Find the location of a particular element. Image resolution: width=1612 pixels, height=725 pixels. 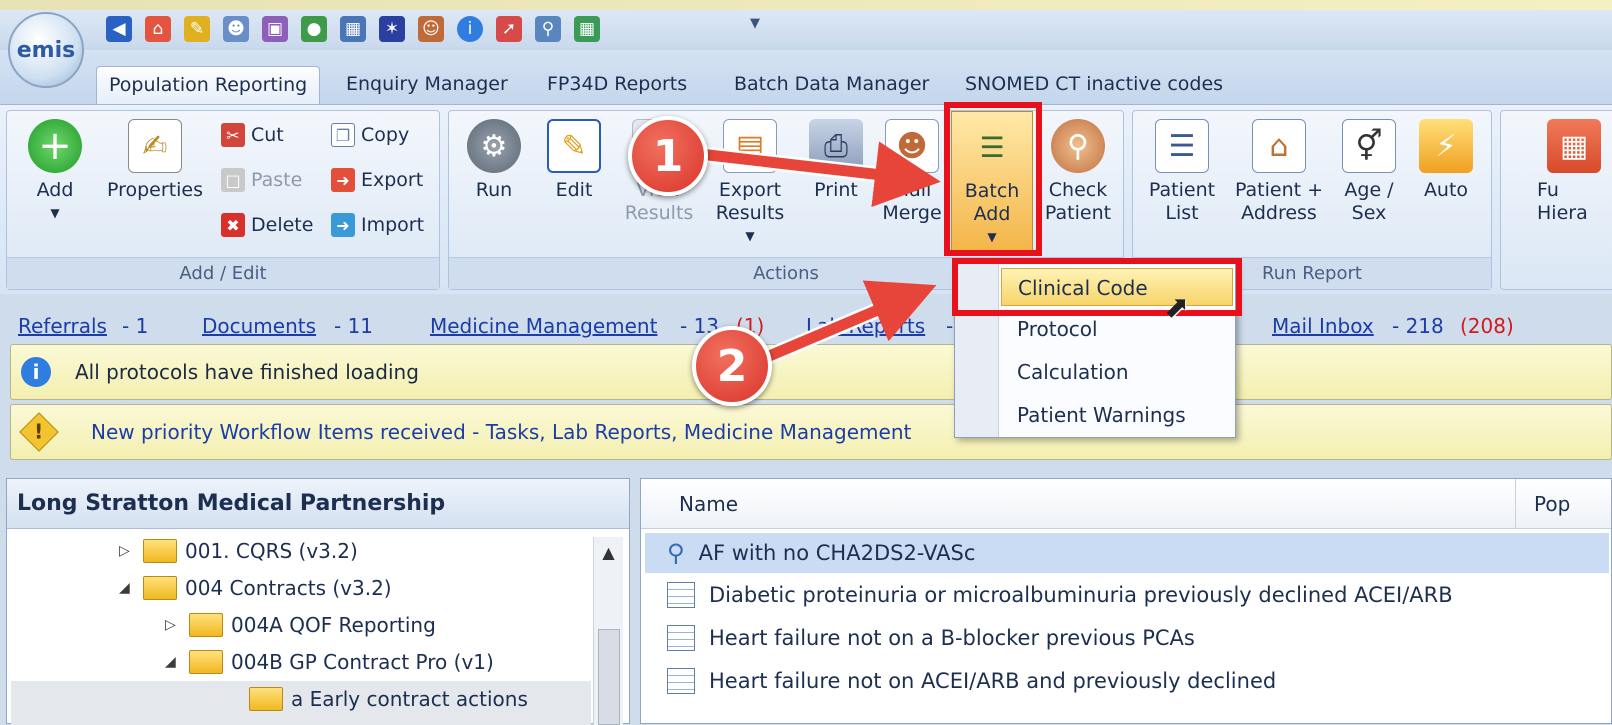

grid-edit-icon: ✎ is located at coordinates (574, 146).